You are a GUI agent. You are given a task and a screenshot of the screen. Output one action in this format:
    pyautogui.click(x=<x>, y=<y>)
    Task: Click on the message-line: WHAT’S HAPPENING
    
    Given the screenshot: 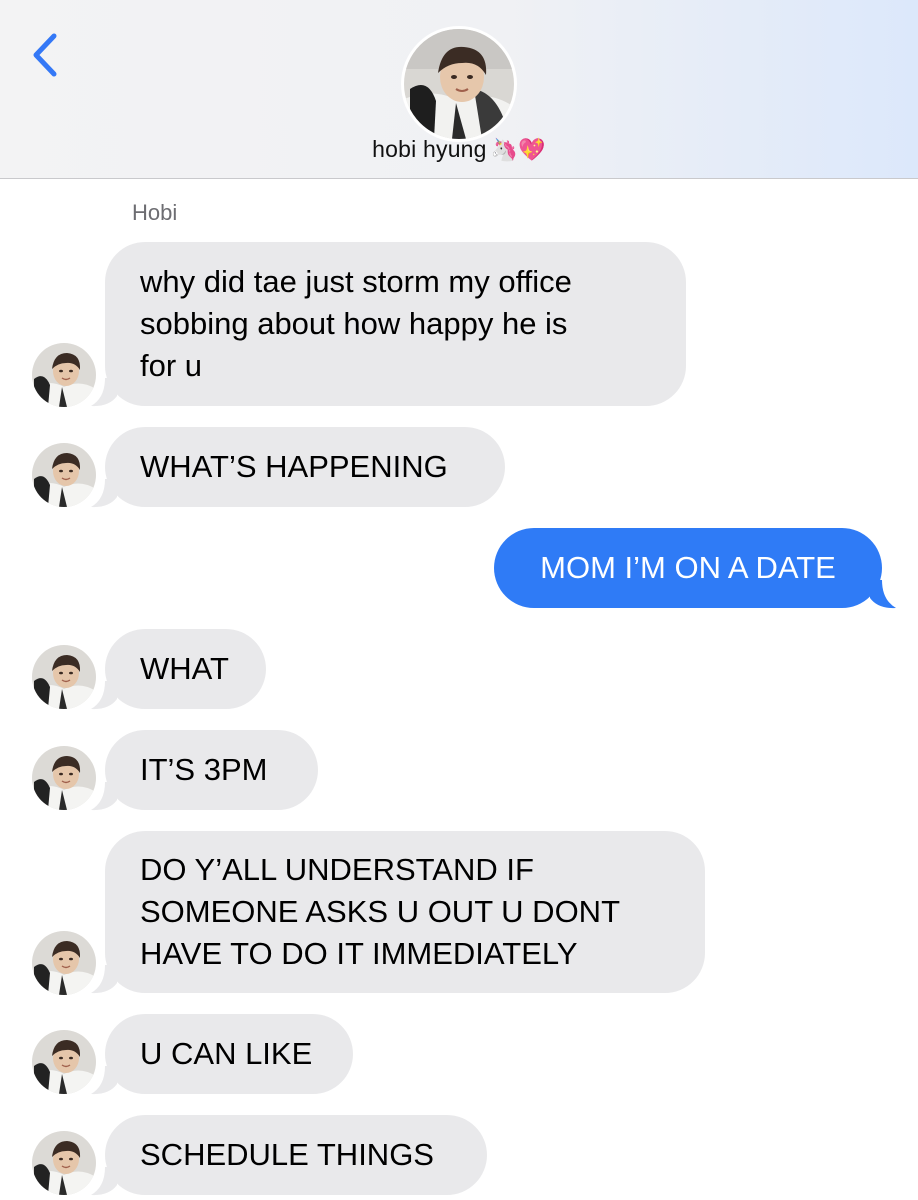 What is the action you would take?
    pyautogui.click(x=294, y=466)
    